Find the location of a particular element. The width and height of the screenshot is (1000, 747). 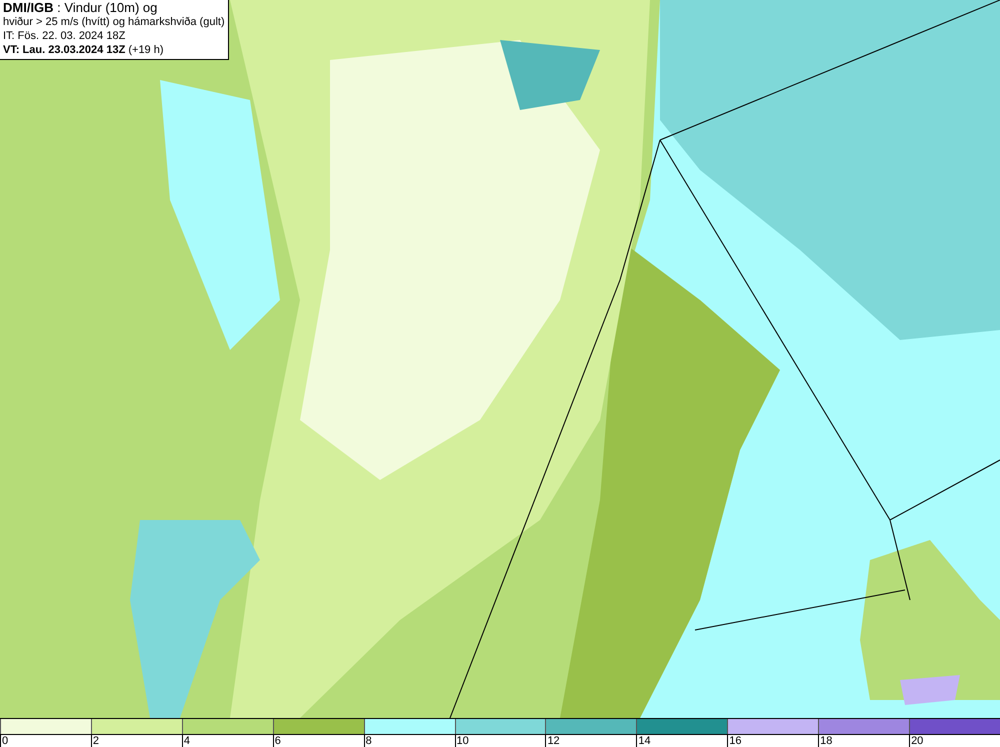

legend-label: 4 is located at coordinates (187, 741).